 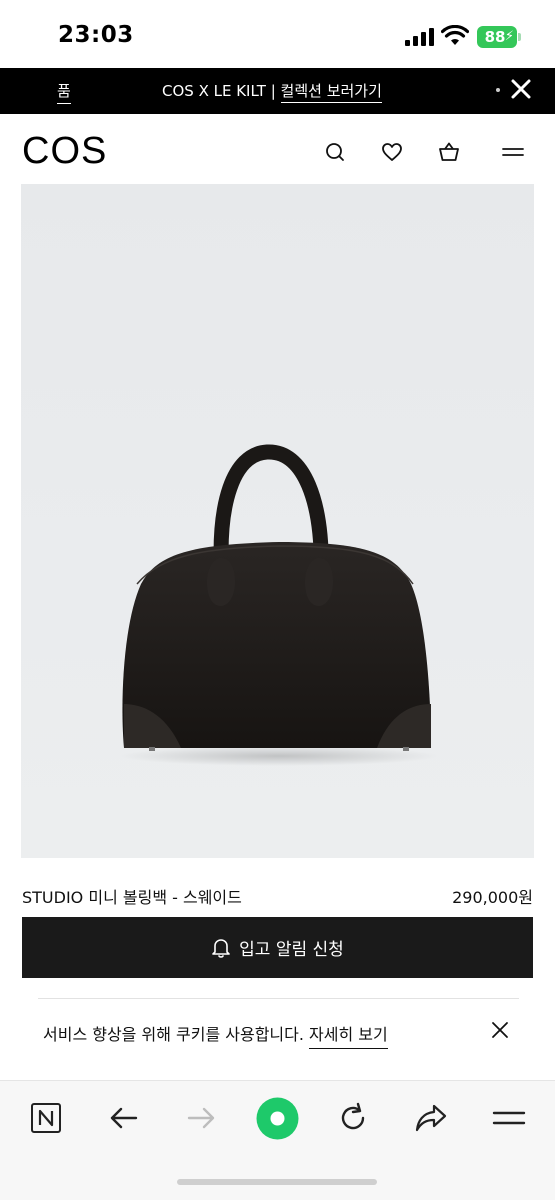 I want to click on green-dot-icon, so click(x=277, y=1118).